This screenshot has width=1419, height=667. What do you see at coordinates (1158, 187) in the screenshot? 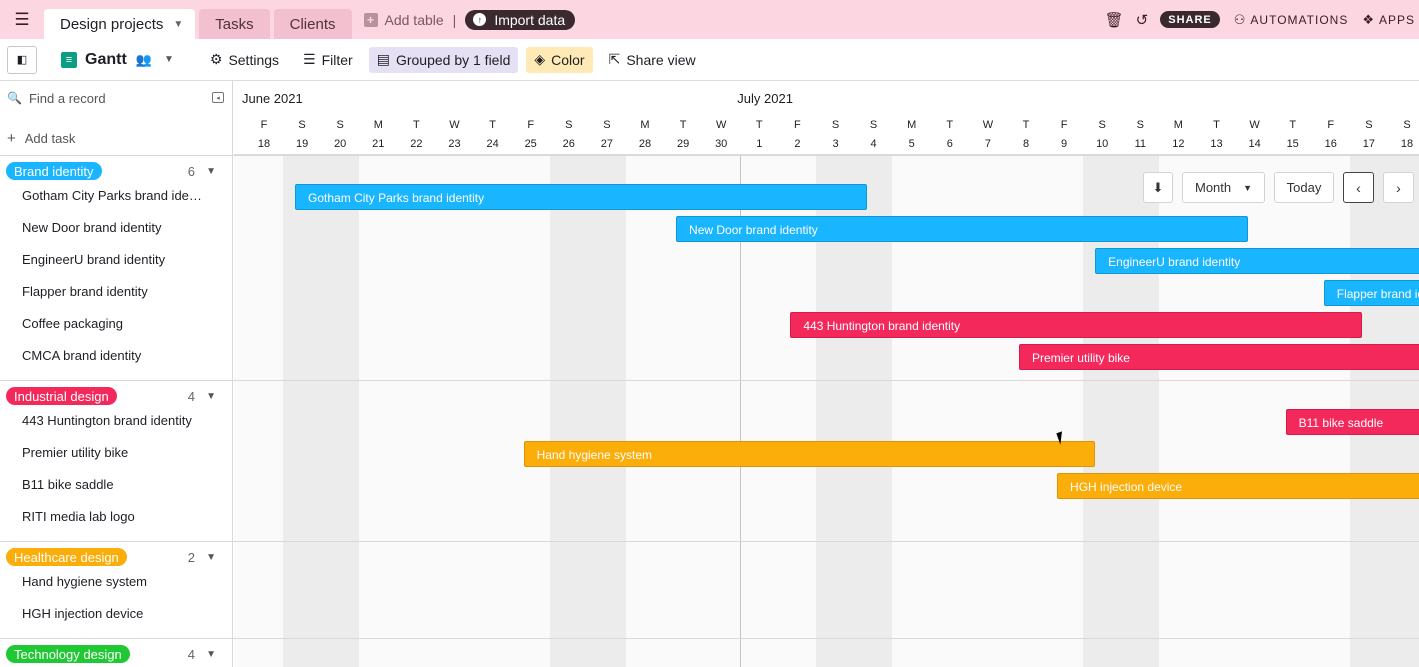
I see `download-icon: ⬇` at bounding box center [1158, 187].